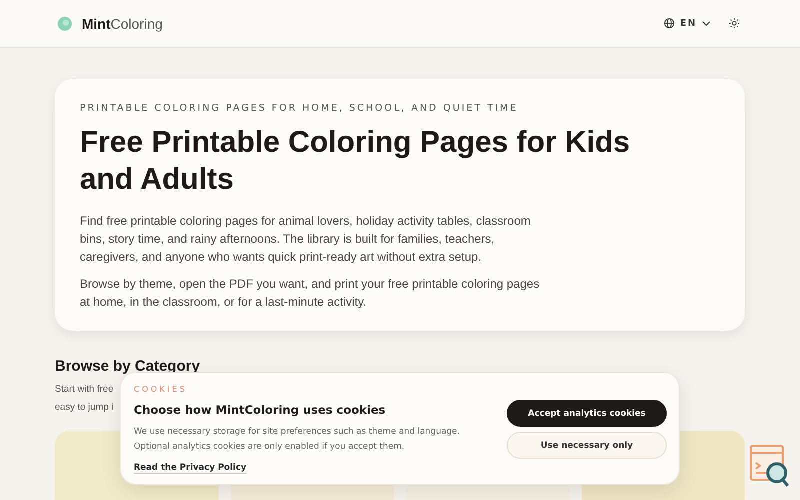 The width and height of the screenshot is (800, 500). Describe the element at coordinates (300, 108) in the screenshot. I see `hero-eyebrow: PRINTABLE COLORING PAGES FOR HOME, SCHOOL, AND QUIET TIME` at that location.